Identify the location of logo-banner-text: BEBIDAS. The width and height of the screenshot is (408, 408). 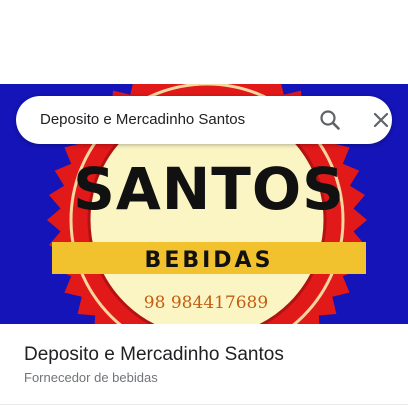
(209, 260).